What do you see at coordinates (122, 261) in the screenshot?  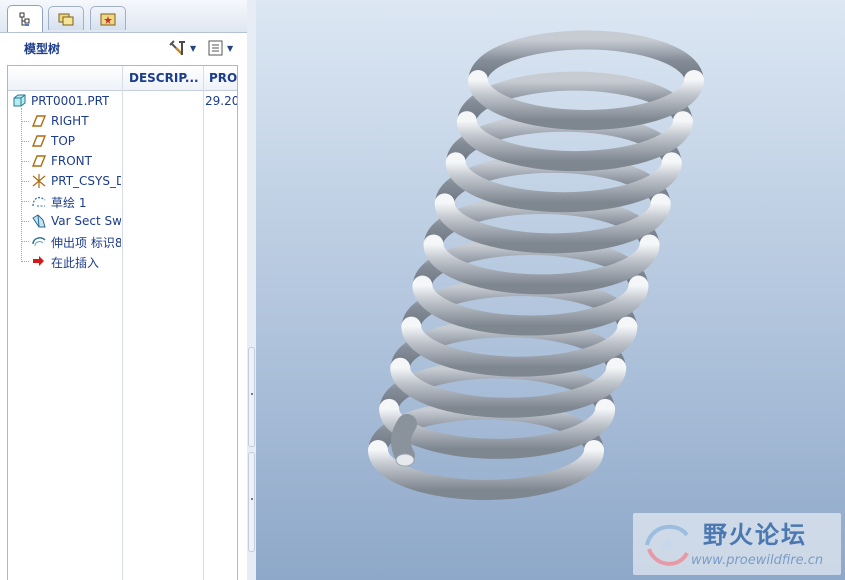 I see `tree-item-insert-here: 在此插入` at bounding box center [122, 261].